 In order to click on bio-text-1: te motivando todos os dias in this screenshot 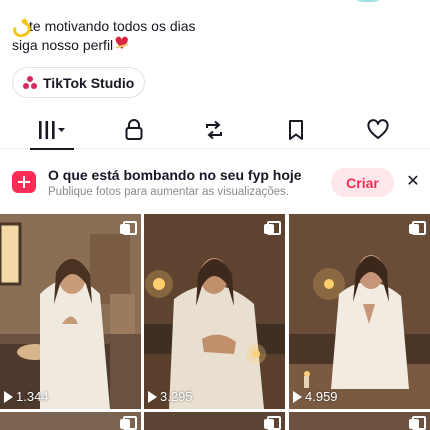, I will do `click(112, 26)`.